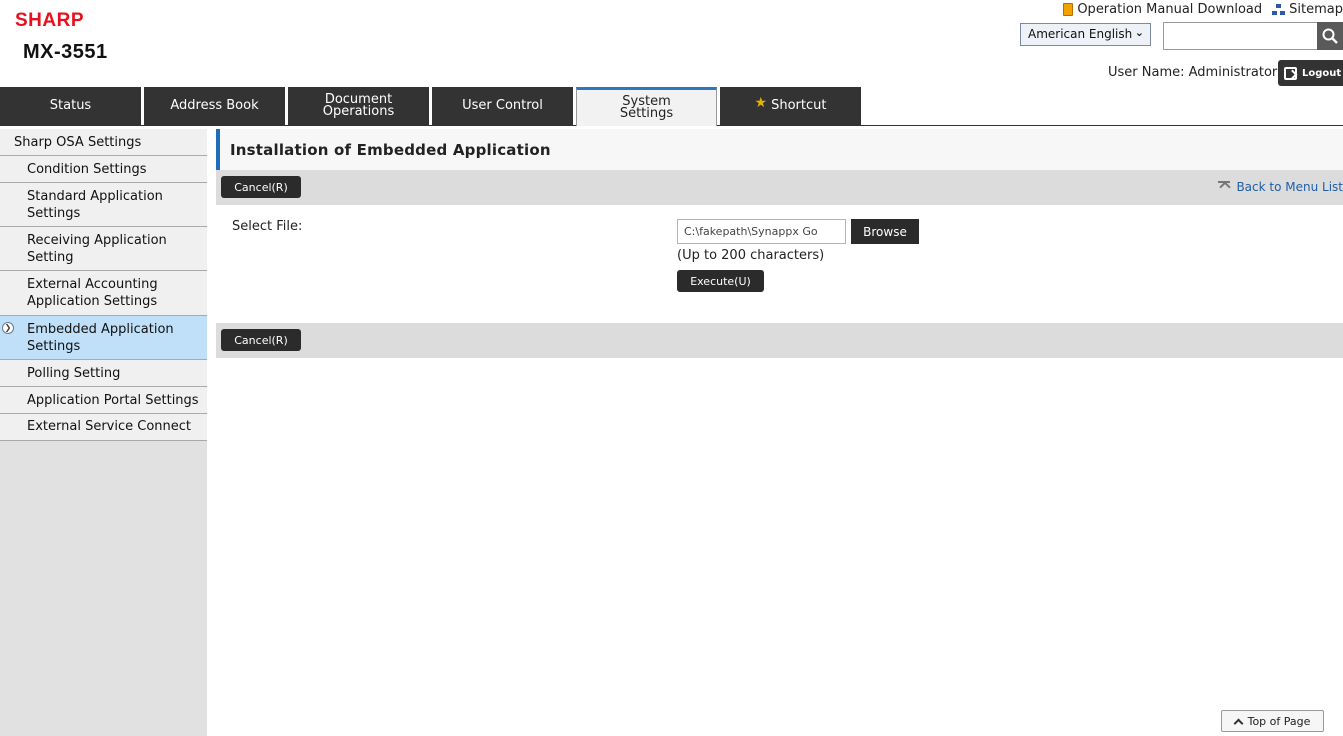 Image resolution: width=1343 pixels, height=736 pixels. I want to click on chevron-right-icon: ❯, so click(8, 328).